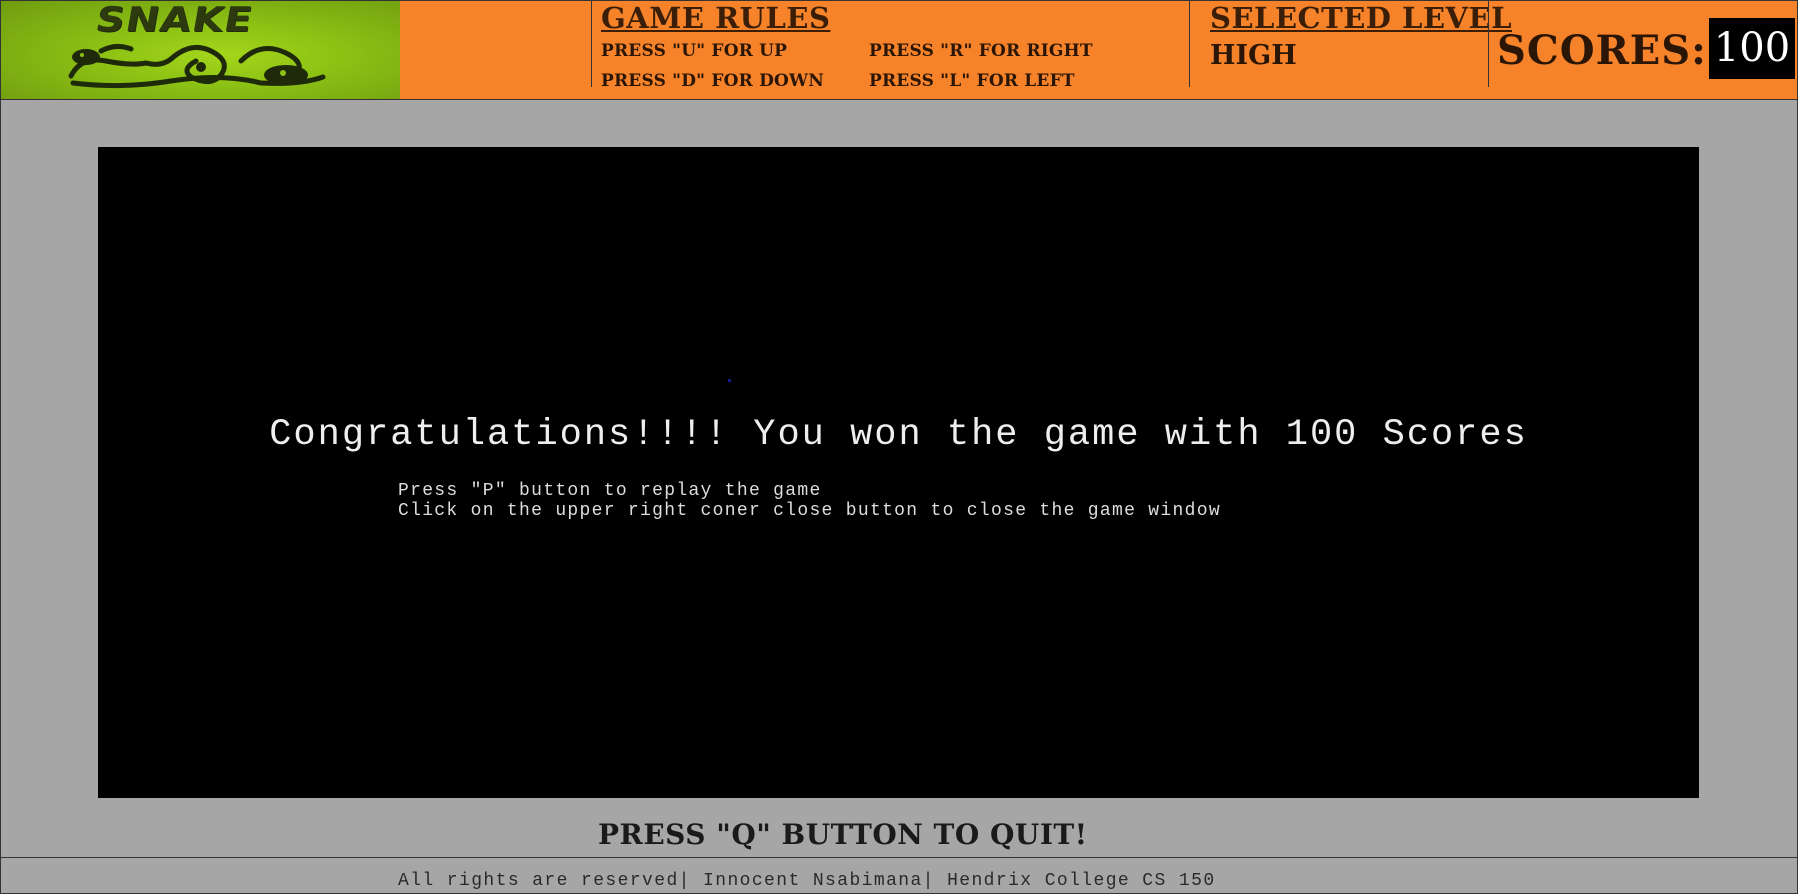  I want to click on rule-up: PRESS "U" FOR UP, so click(694, 51).